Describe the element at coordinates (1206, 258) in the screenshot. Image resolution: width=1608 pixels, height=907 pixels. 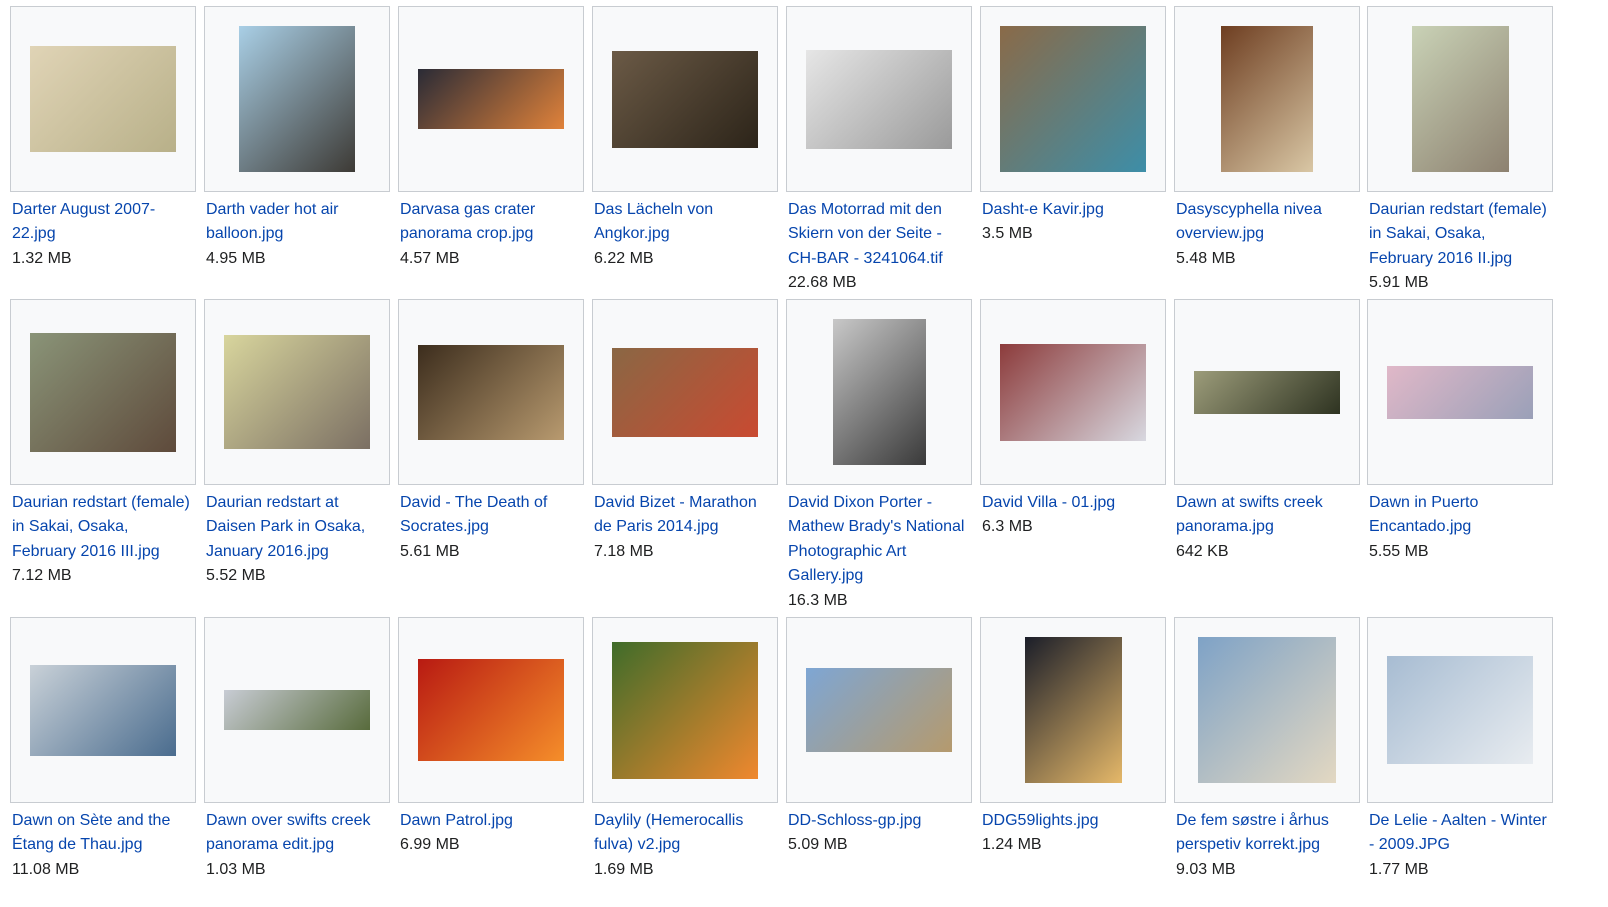
I see `file-size: 5.48 MB` at that location.